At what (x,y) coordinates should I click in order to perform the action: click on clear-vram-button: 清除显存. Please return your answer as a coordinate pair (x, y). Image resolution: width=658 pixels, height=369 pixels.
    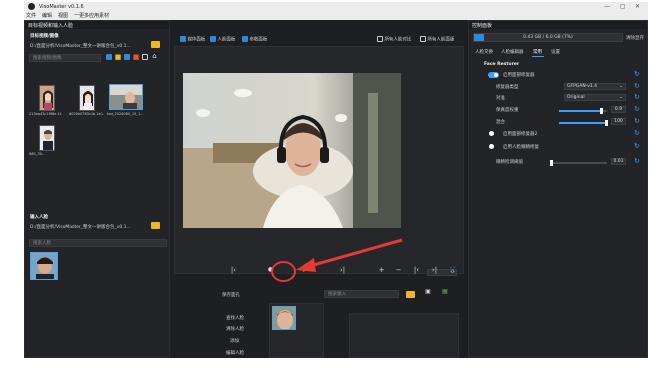
    Looking at the image, I should click on (635, 38).